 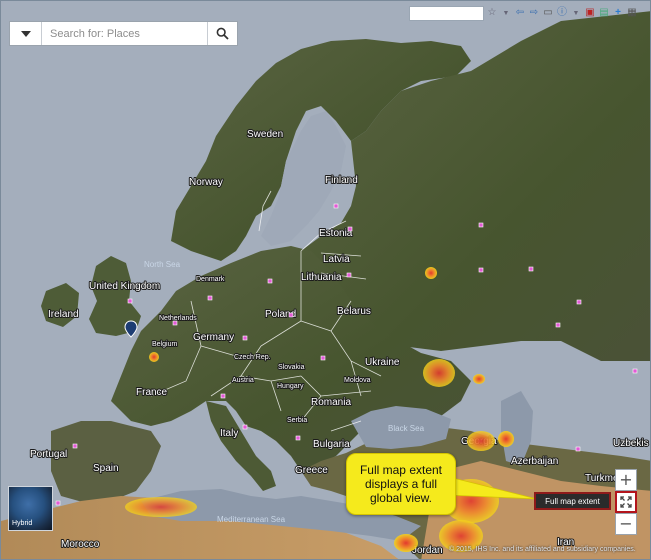 What do you see at coordinates (48, 454) in the screenshot?
I see `label-portugal: Portugal` at bounding box center [48, 454].